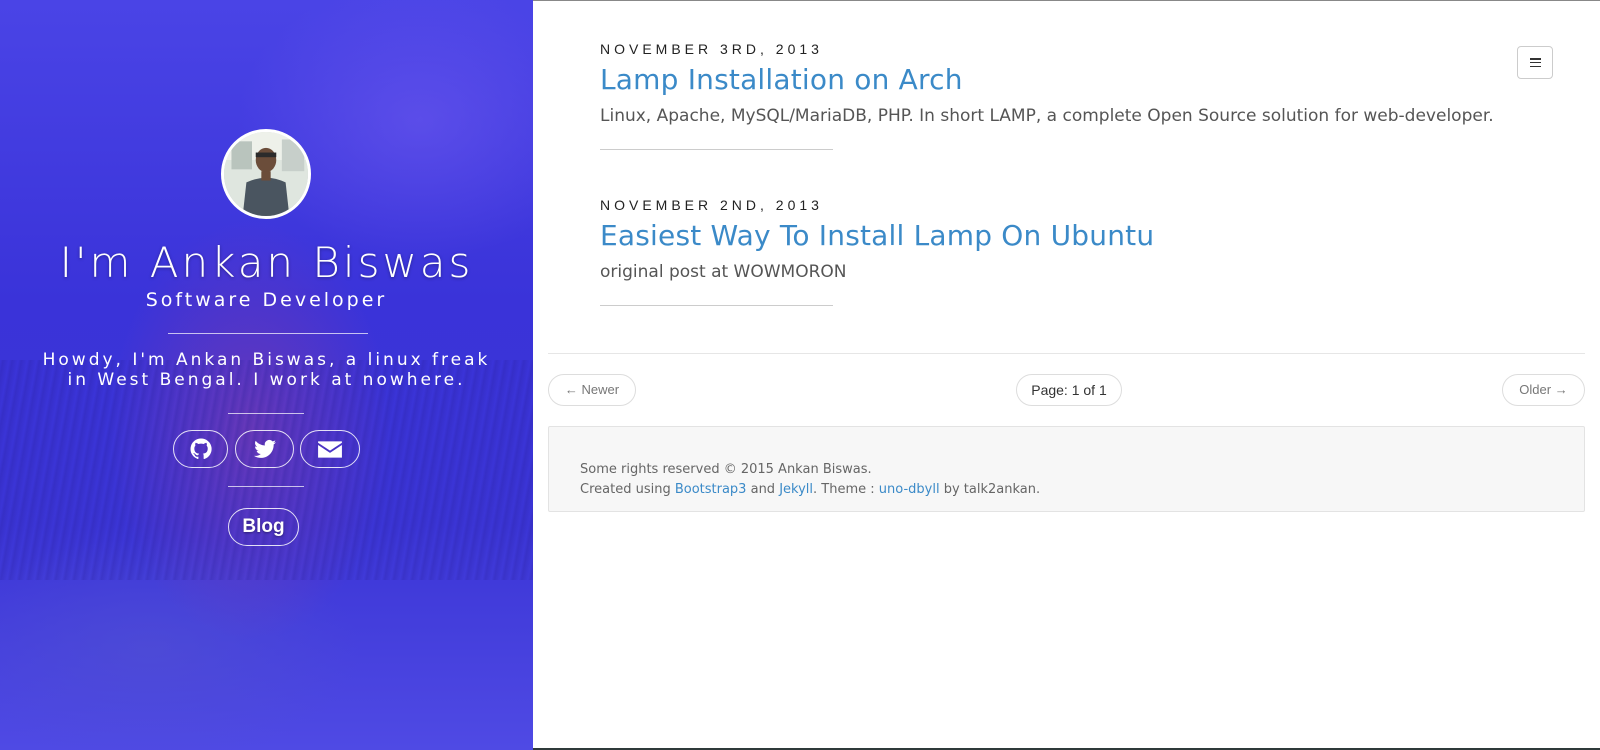 Image resolution: width=1600 pixels, height=750 pixels. Describe the element at coordinates (1069, 390) in the screenshot. I see `page-indicator: Page: 1 of 1` at that location.